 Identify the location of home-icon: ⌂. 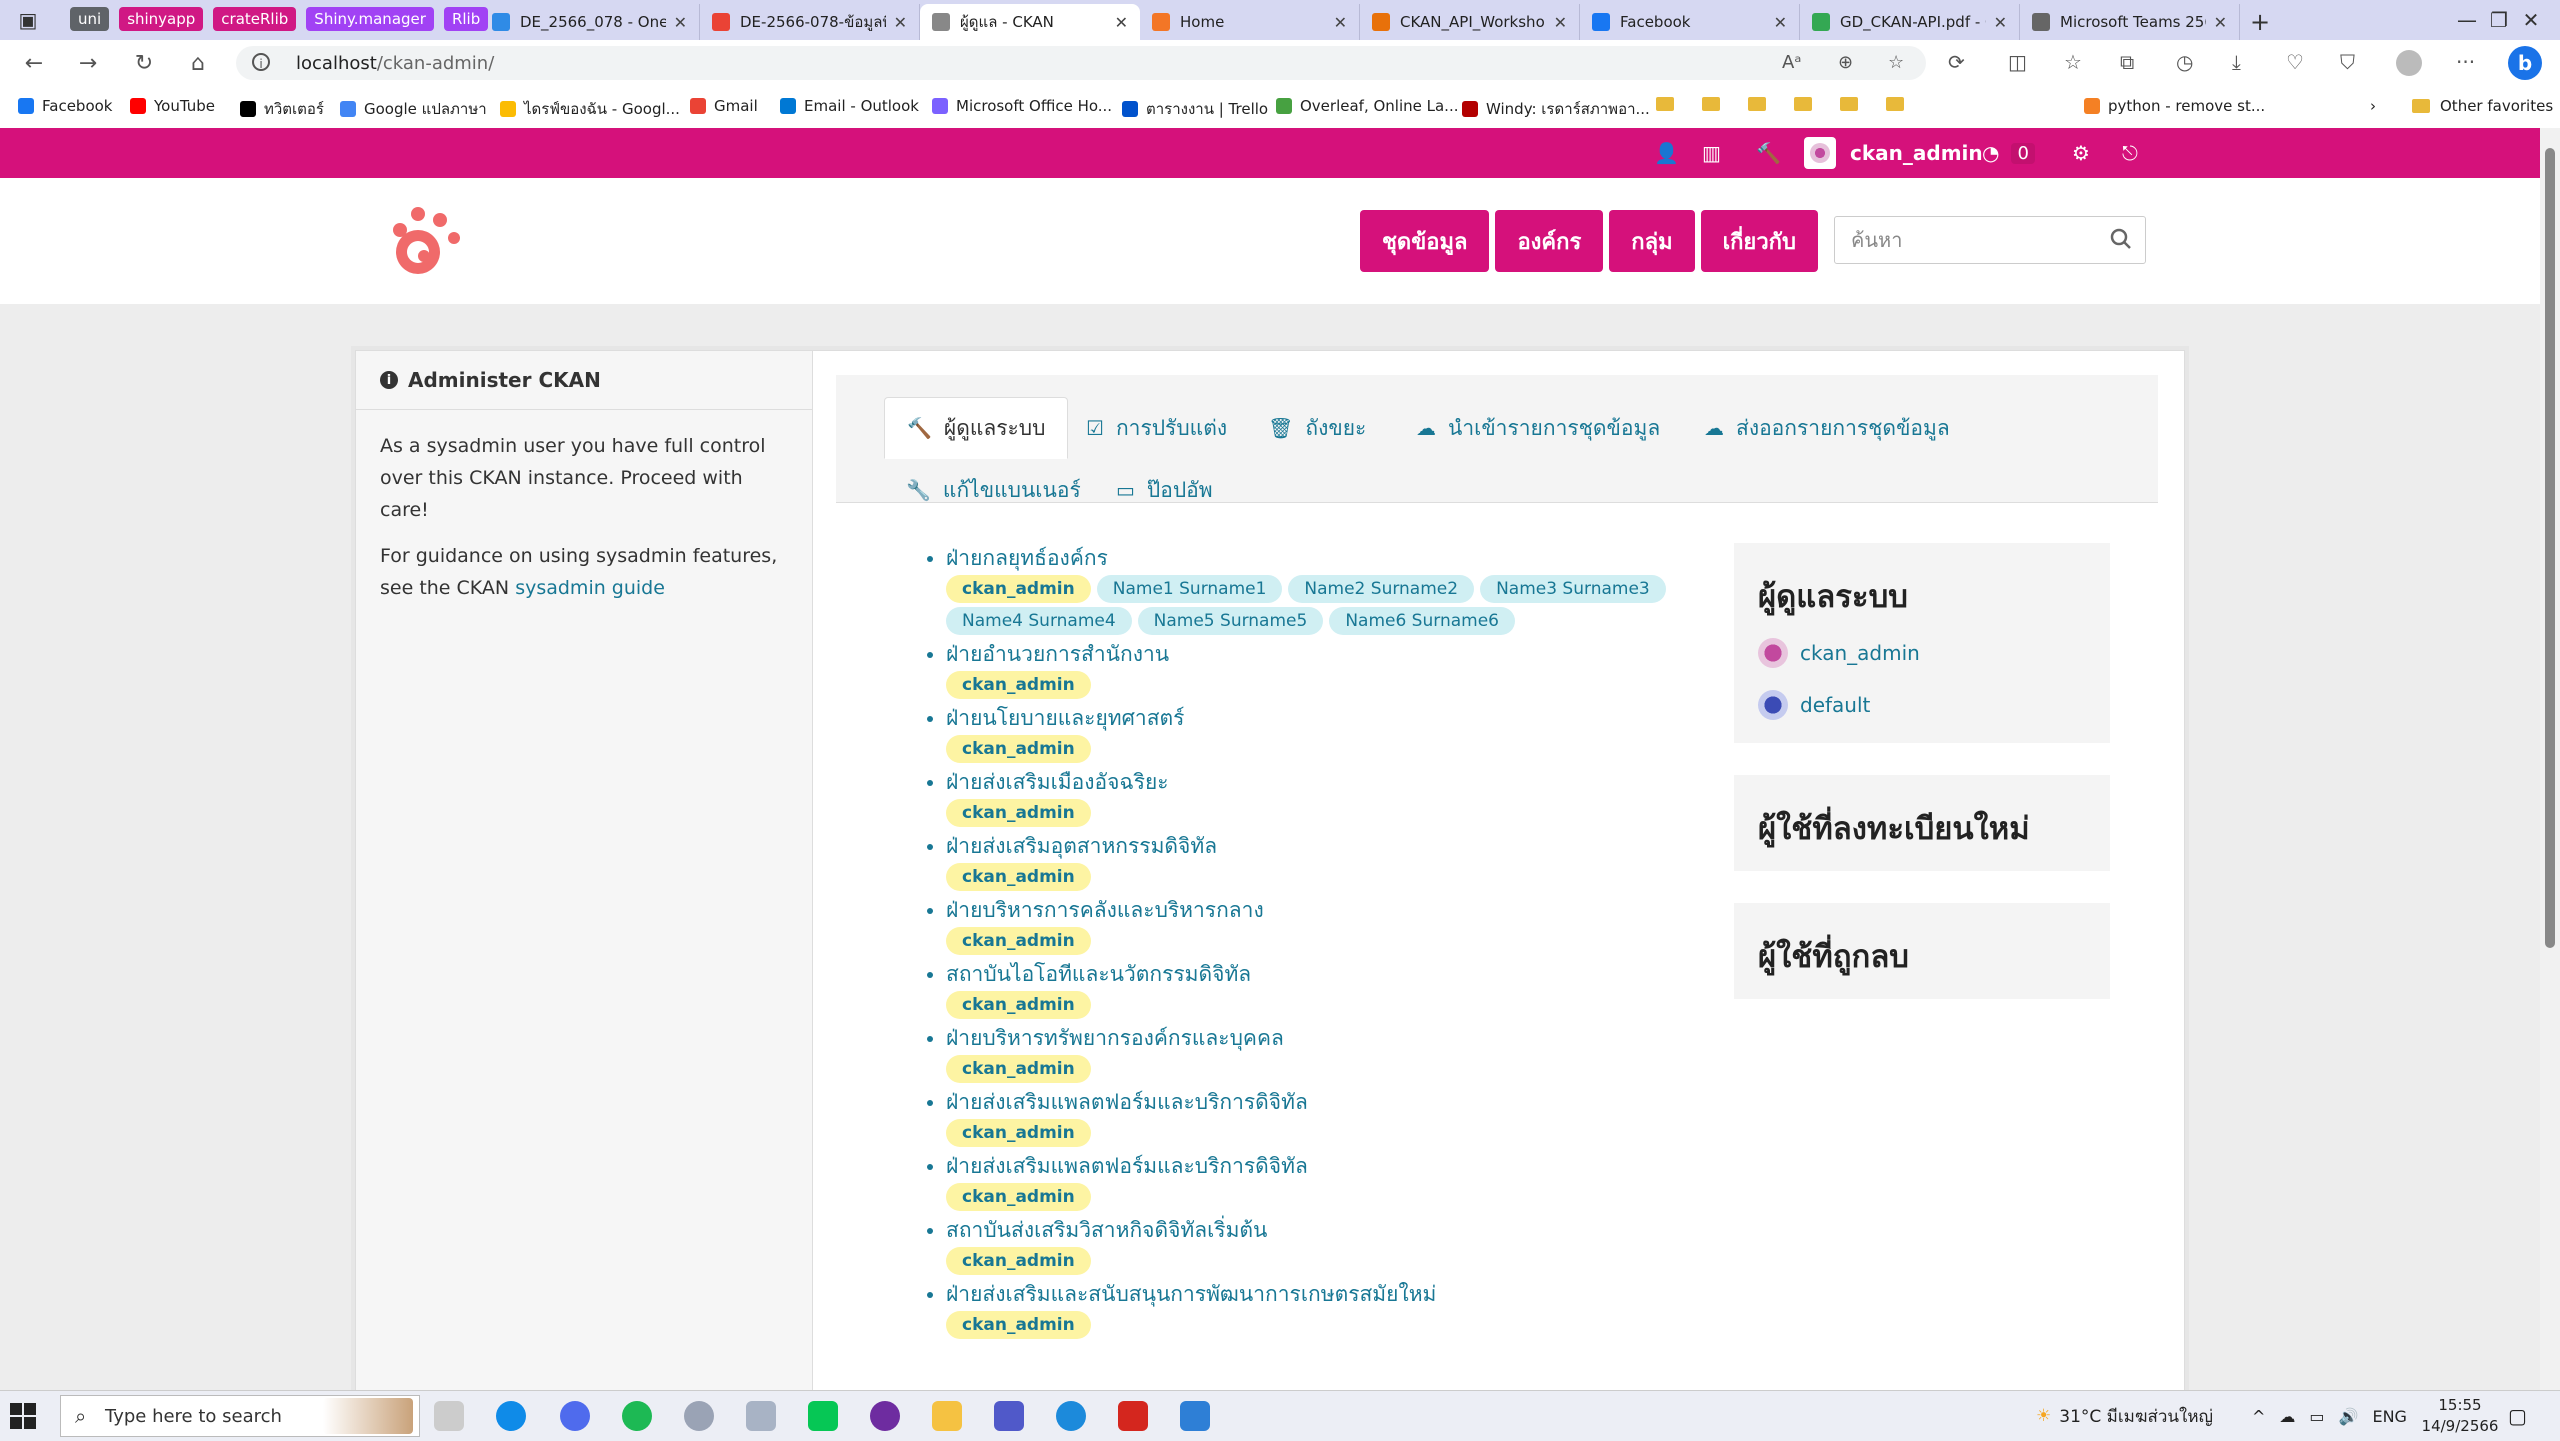
(198, 63).